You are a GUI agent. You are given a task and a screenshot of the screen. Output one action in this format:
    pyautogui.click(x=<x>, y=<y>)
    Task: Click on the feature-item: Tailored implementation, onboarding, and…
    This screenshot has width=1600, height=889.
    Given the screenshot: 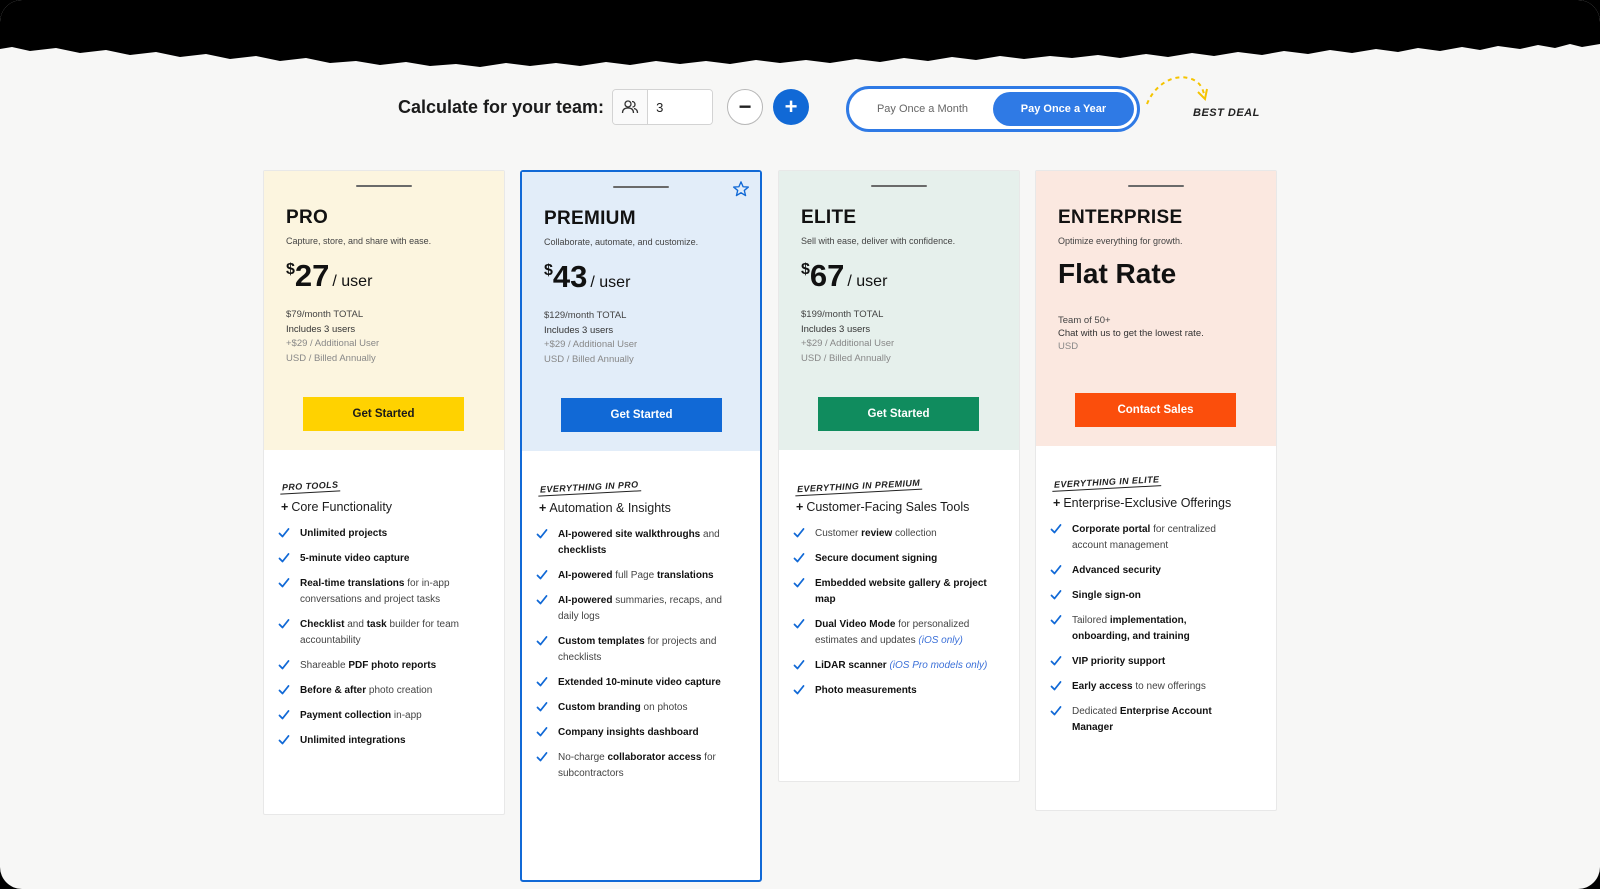 What is the action you would take?
    pyautogui.click(x=1163, y=629)
    